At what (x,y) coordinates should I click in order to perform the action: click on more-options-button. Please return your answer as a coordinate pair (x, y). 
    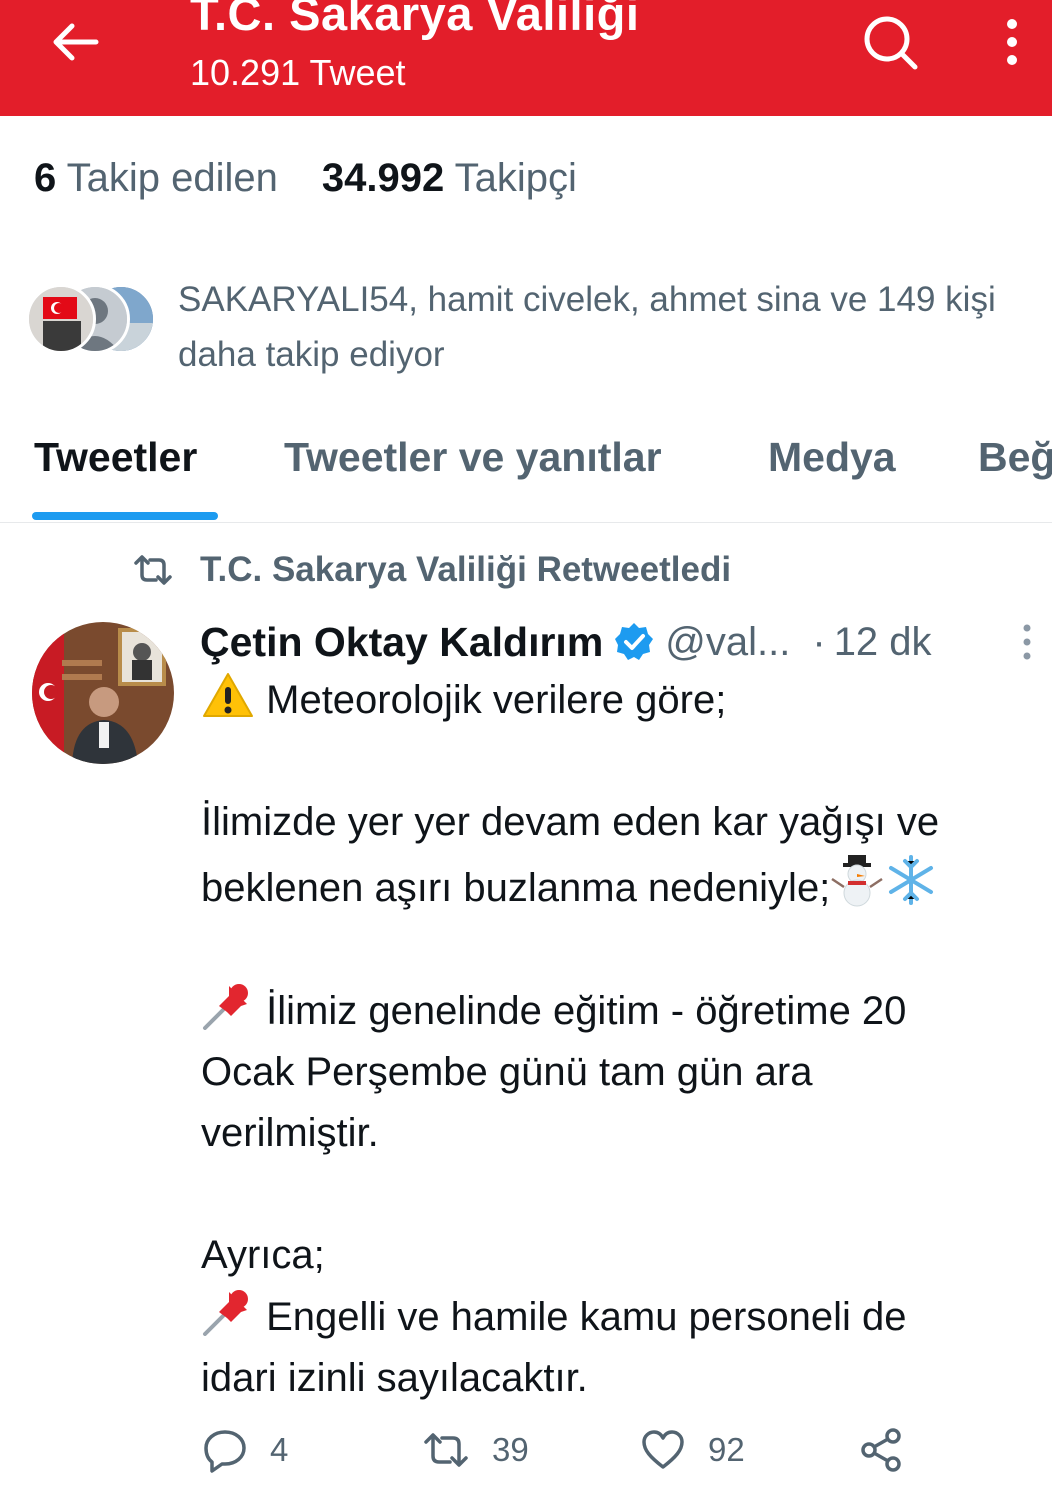
    Looking at the image, I should click on (1012, 42).